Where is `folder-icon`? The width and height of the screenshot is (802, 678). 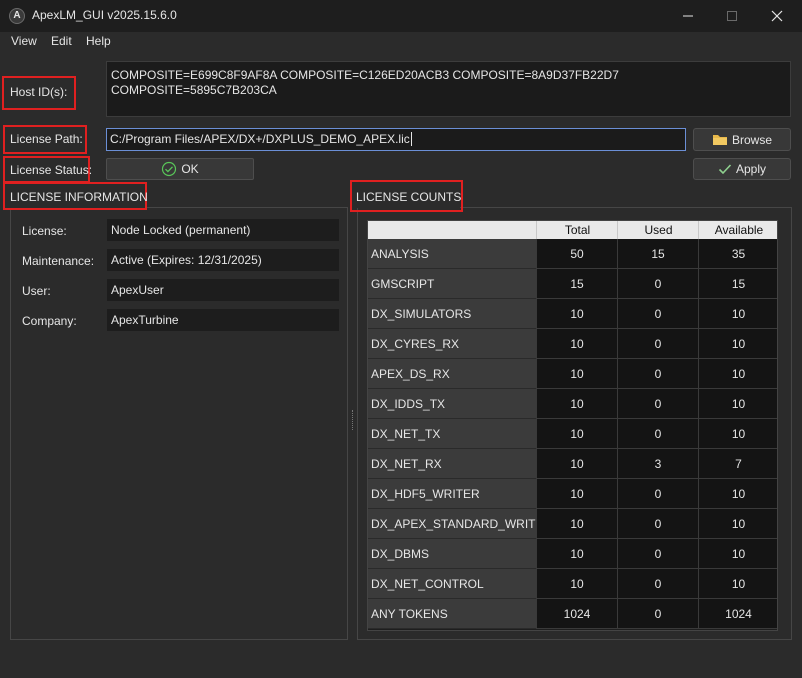
folder-icon is located at coordinates (719, 140).